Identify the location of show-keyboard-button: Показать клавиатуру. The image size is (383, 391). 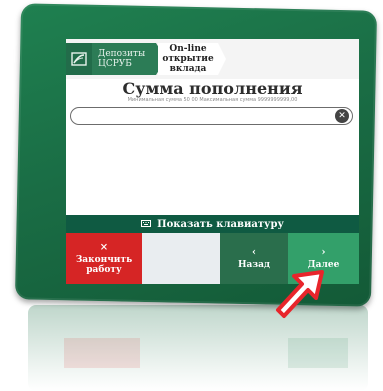
(212, 224).